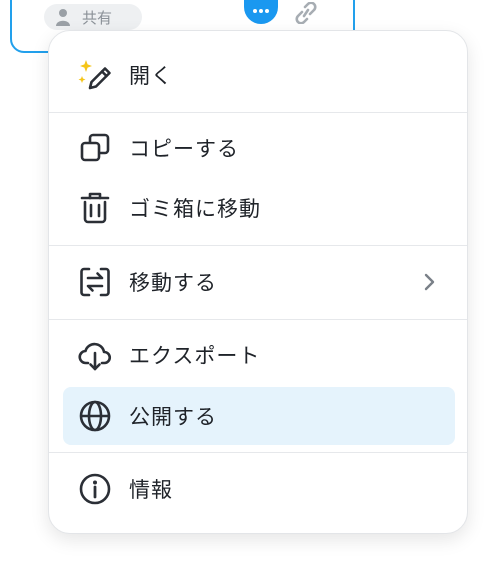  I want to click on move-icon, so click(95, 282).